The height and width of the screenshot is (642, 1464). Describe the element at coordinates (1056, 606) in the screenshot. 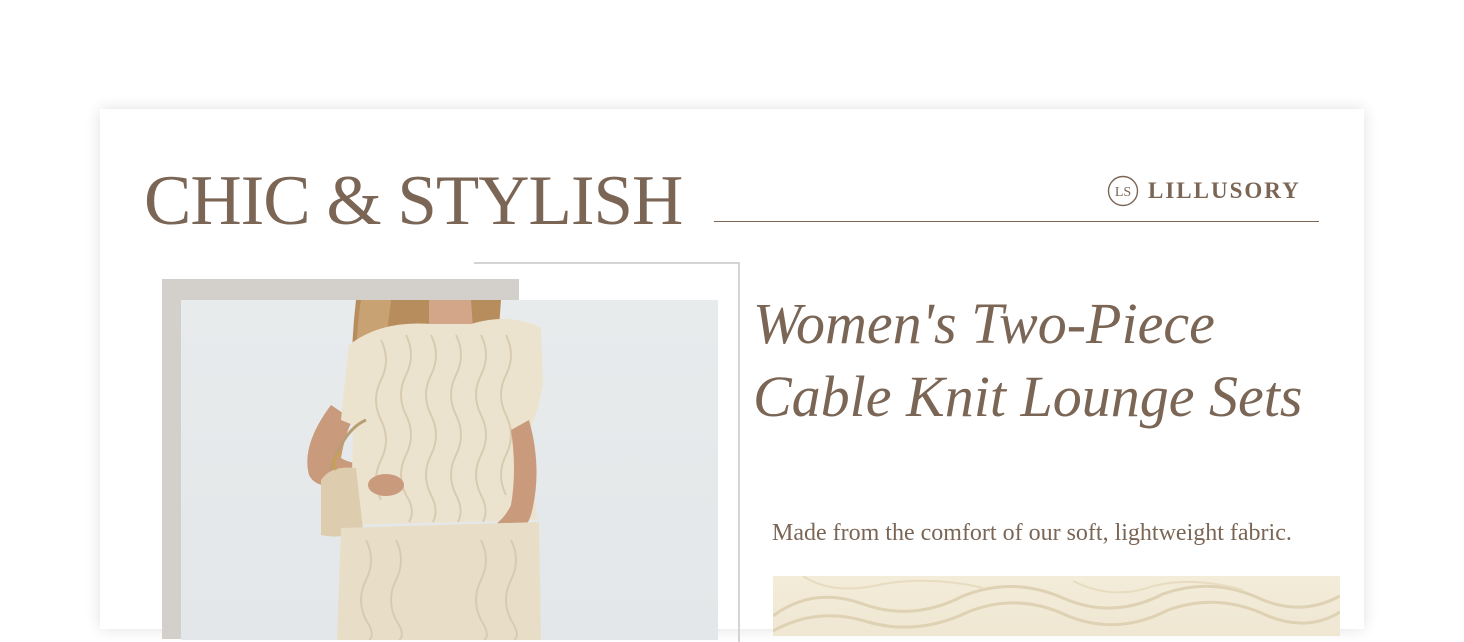

I see `fabric-detail-image` at that location.